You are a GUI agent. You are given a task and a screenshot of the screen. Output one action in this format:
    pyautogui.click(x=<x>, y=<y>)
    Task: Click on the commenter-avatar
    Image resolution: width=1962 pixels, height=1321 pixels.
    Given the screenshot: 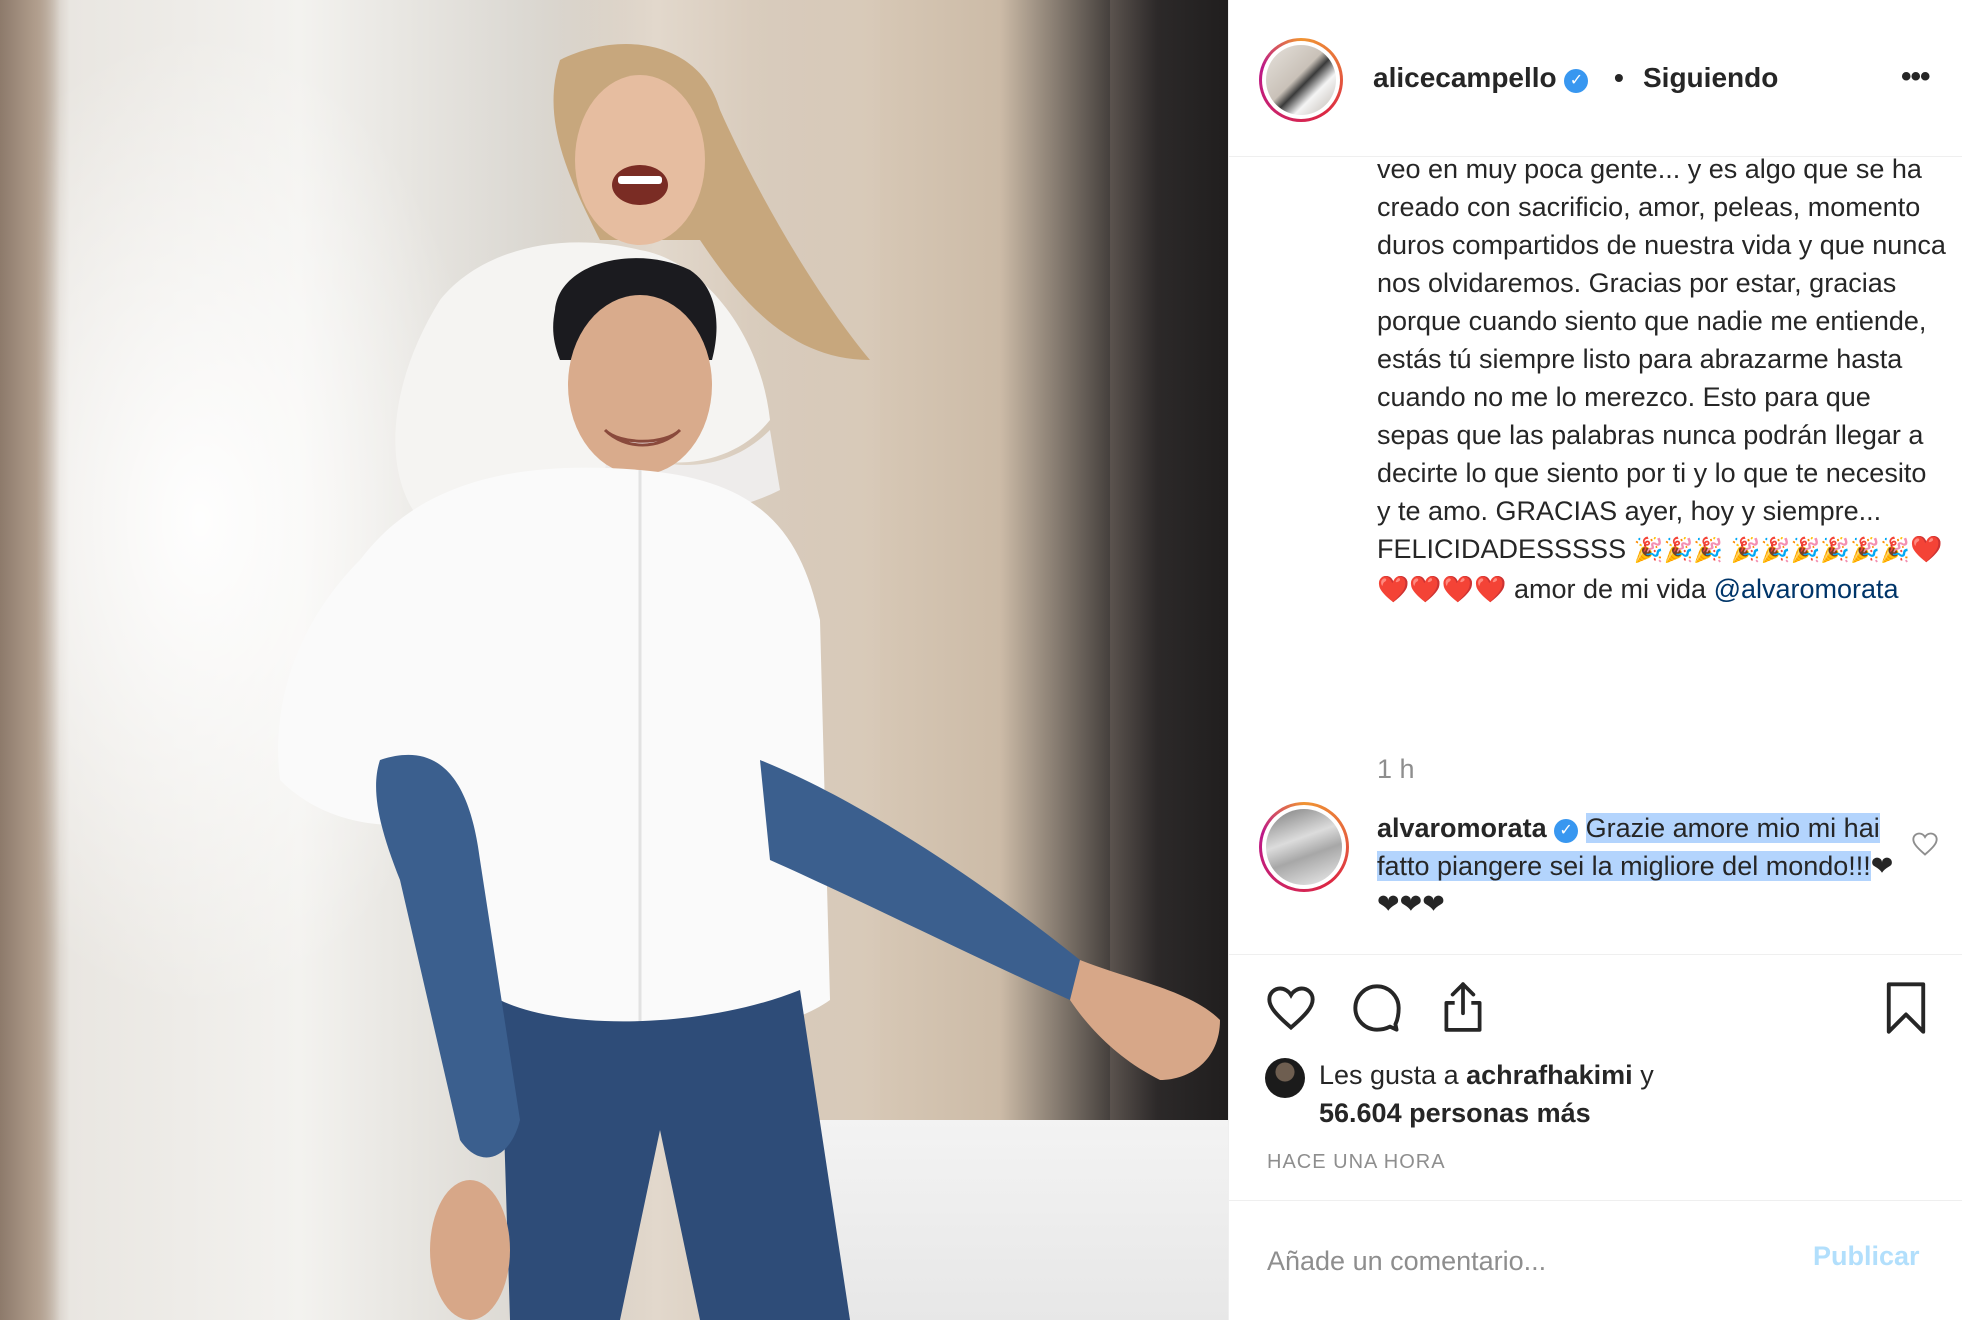 What is the action you would take?
    pyautogui.click(x=1304, y=847)
    